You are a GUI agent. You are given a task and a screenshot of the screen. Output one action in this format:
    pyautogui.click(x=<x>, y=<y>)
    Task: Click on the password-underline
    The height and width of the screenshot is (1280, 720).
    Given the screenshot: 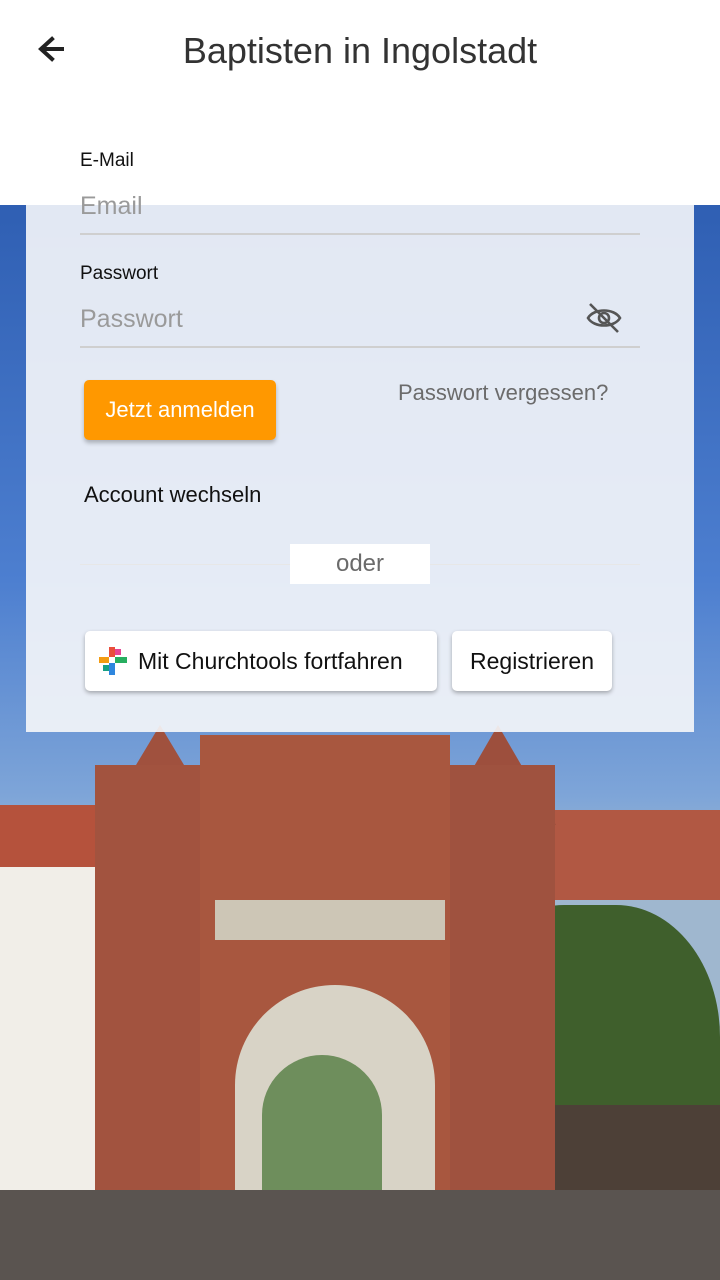 What is the action you would take?
    pyautogui.click(x=360, y=347)
    